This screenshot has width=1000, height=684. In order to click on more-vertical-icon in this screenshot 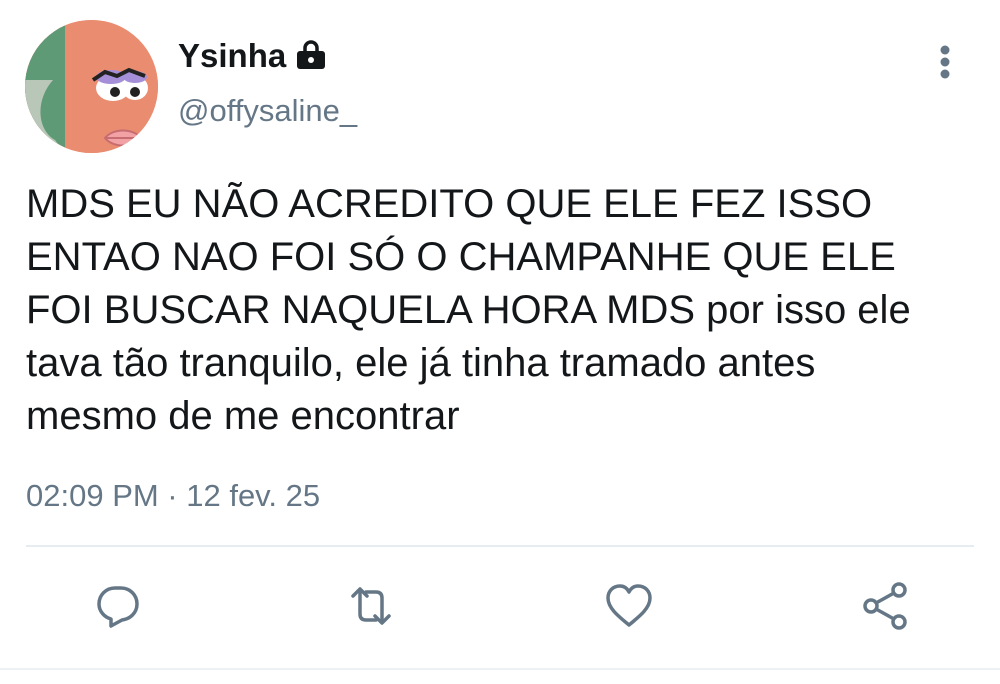, I will do `click(945, 64)`.